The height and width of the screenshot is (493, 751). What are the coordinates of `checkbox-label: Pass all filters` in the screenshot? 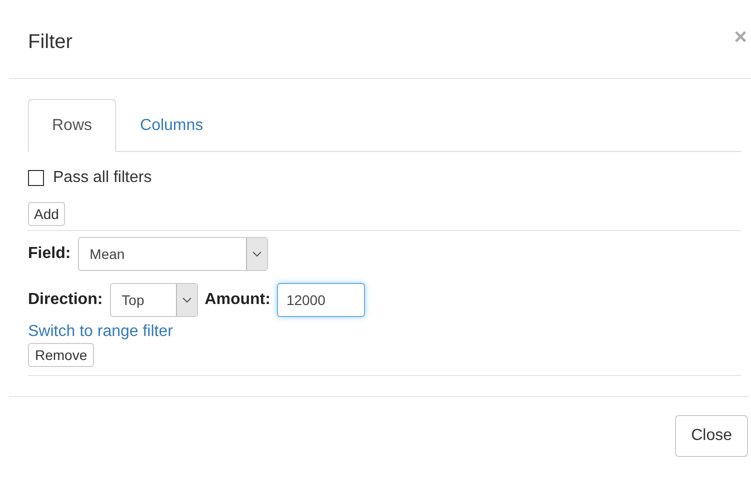 It's located at (102, 178).